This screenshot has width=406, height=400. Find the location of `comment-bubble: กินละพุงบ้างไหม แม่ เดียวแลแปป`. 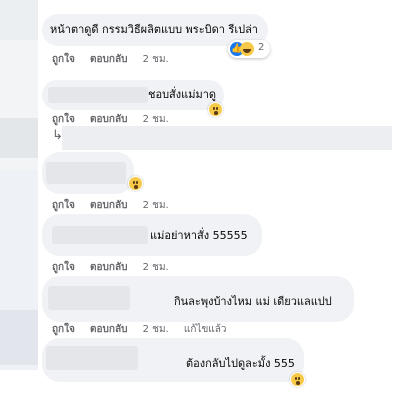

comment-bubble: กินละพุงบ้างไหม แม่ เดียวแลแปป is located at coordinates (198, 299).